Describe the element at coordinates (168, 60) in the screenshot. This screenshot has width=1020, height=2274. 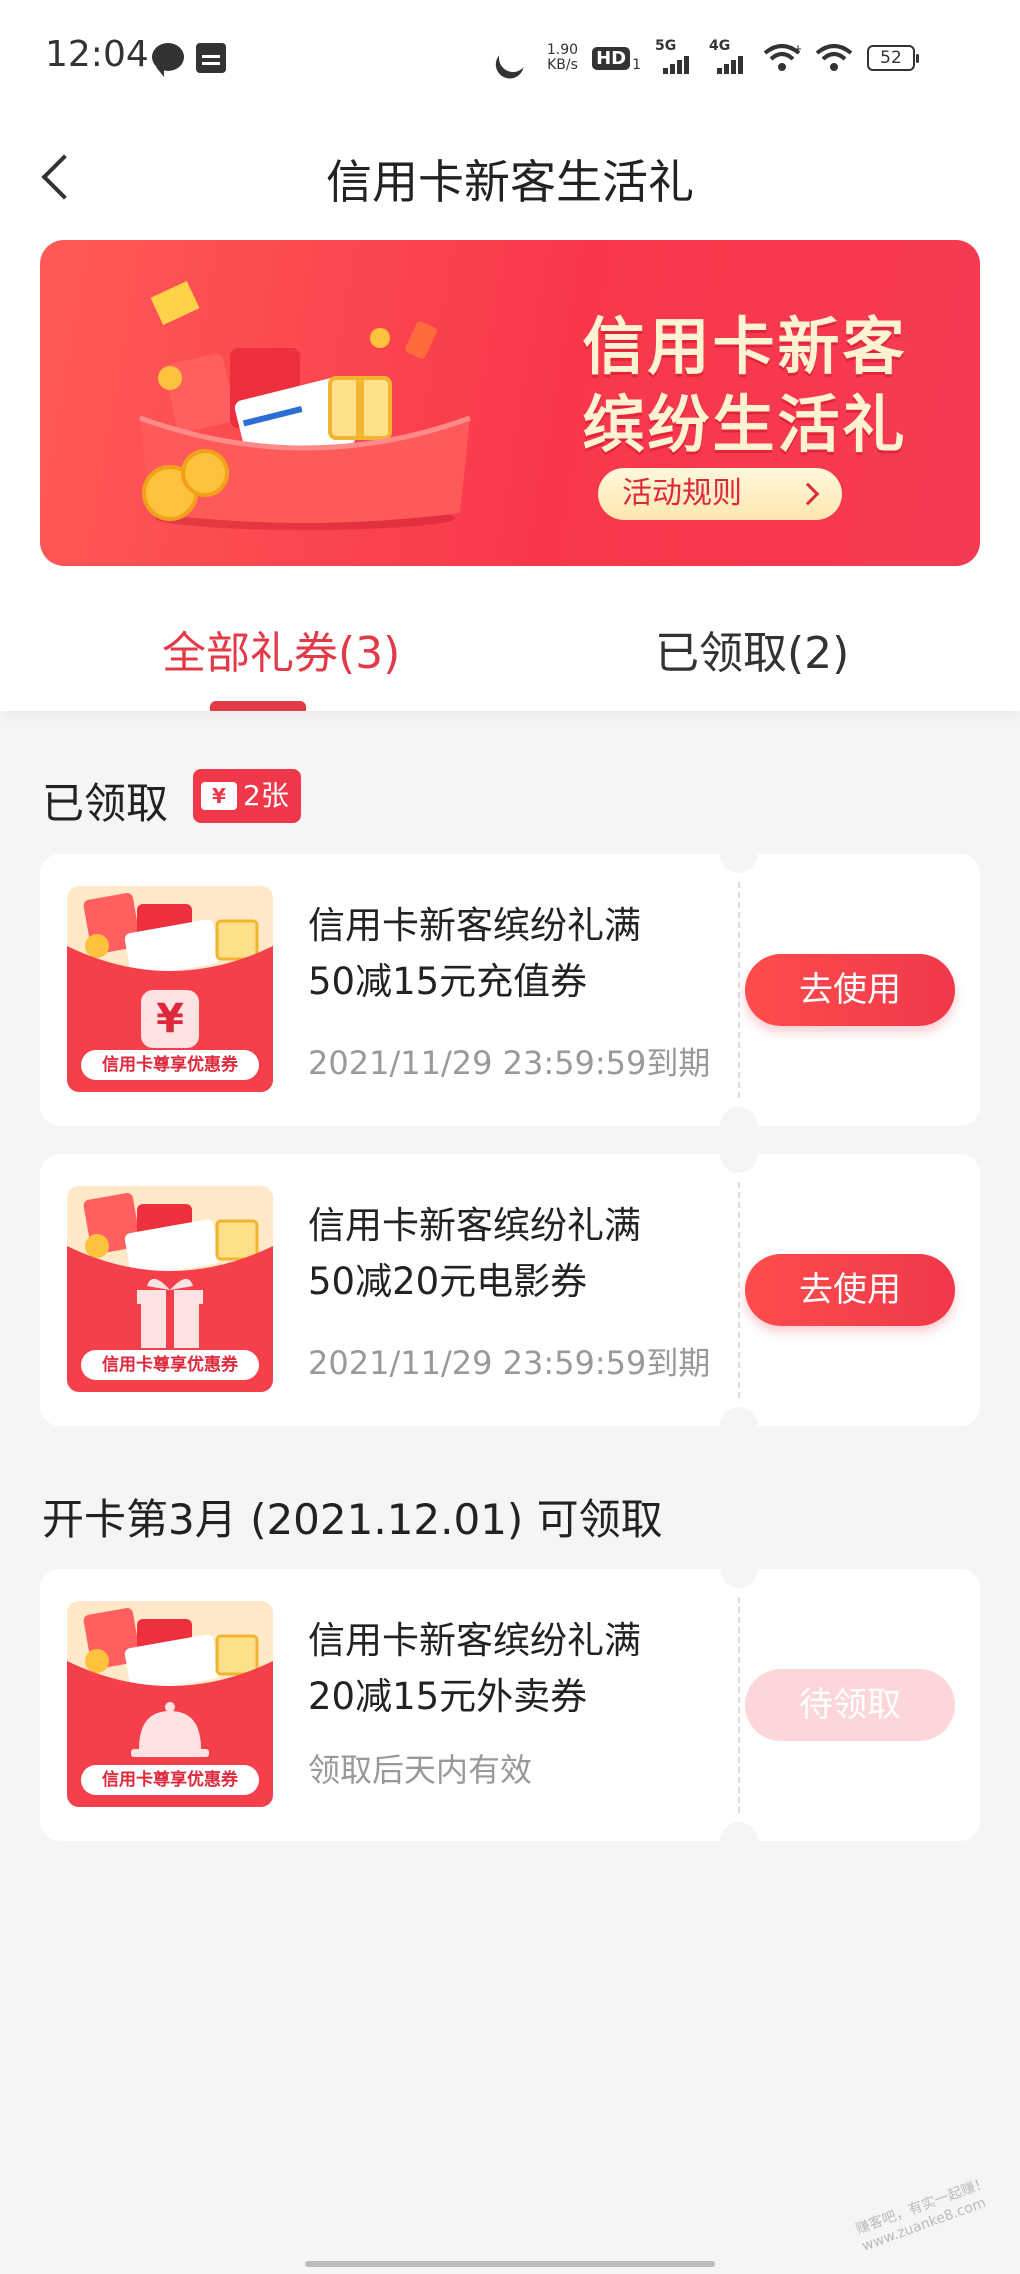
I see `chat-icon` at that location.